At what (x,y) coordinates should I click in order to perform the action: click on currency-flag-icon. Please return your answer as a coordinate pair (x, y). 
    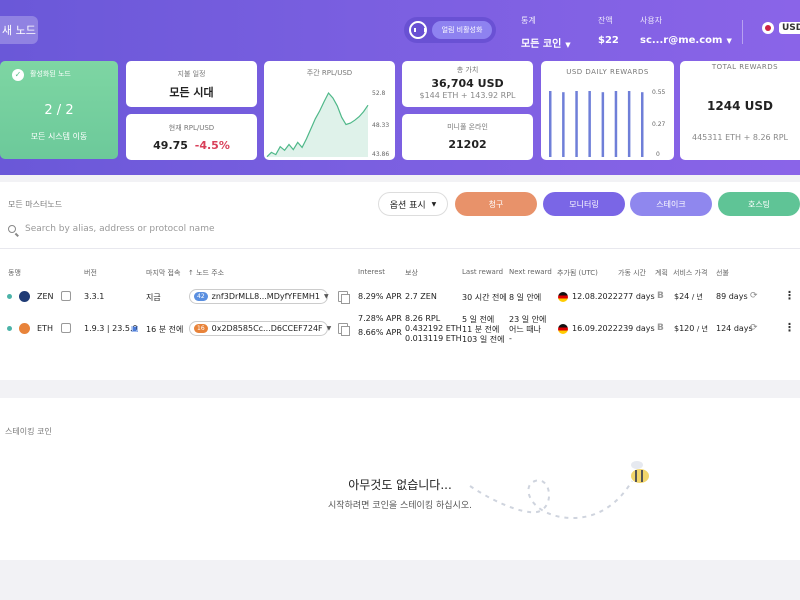
    Looking at the image, I should click on (768, 28).